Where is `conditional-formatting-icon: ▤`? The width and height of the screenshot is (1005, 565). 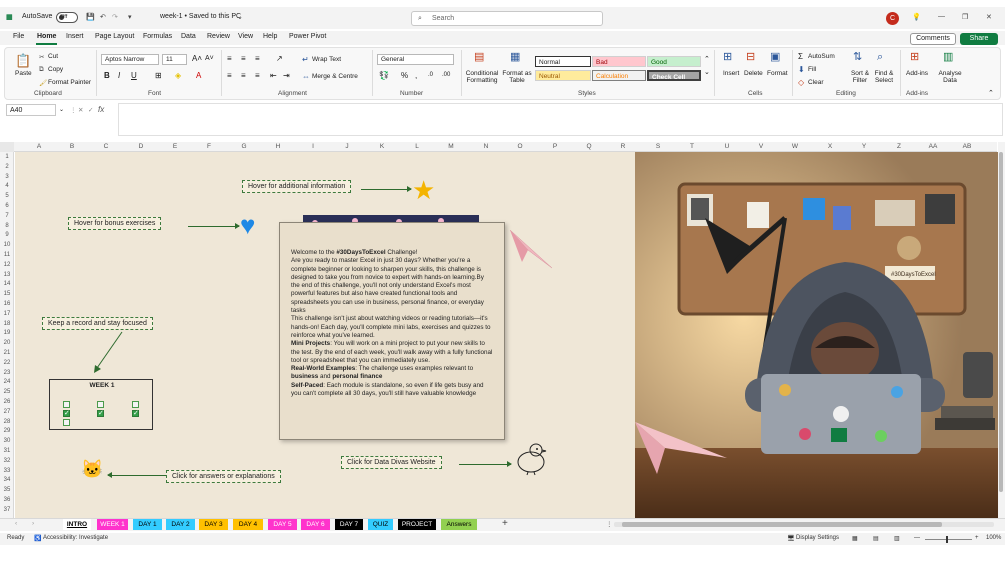
conditional-formatting-icon: ▤ is located at coordinates (479, 57).